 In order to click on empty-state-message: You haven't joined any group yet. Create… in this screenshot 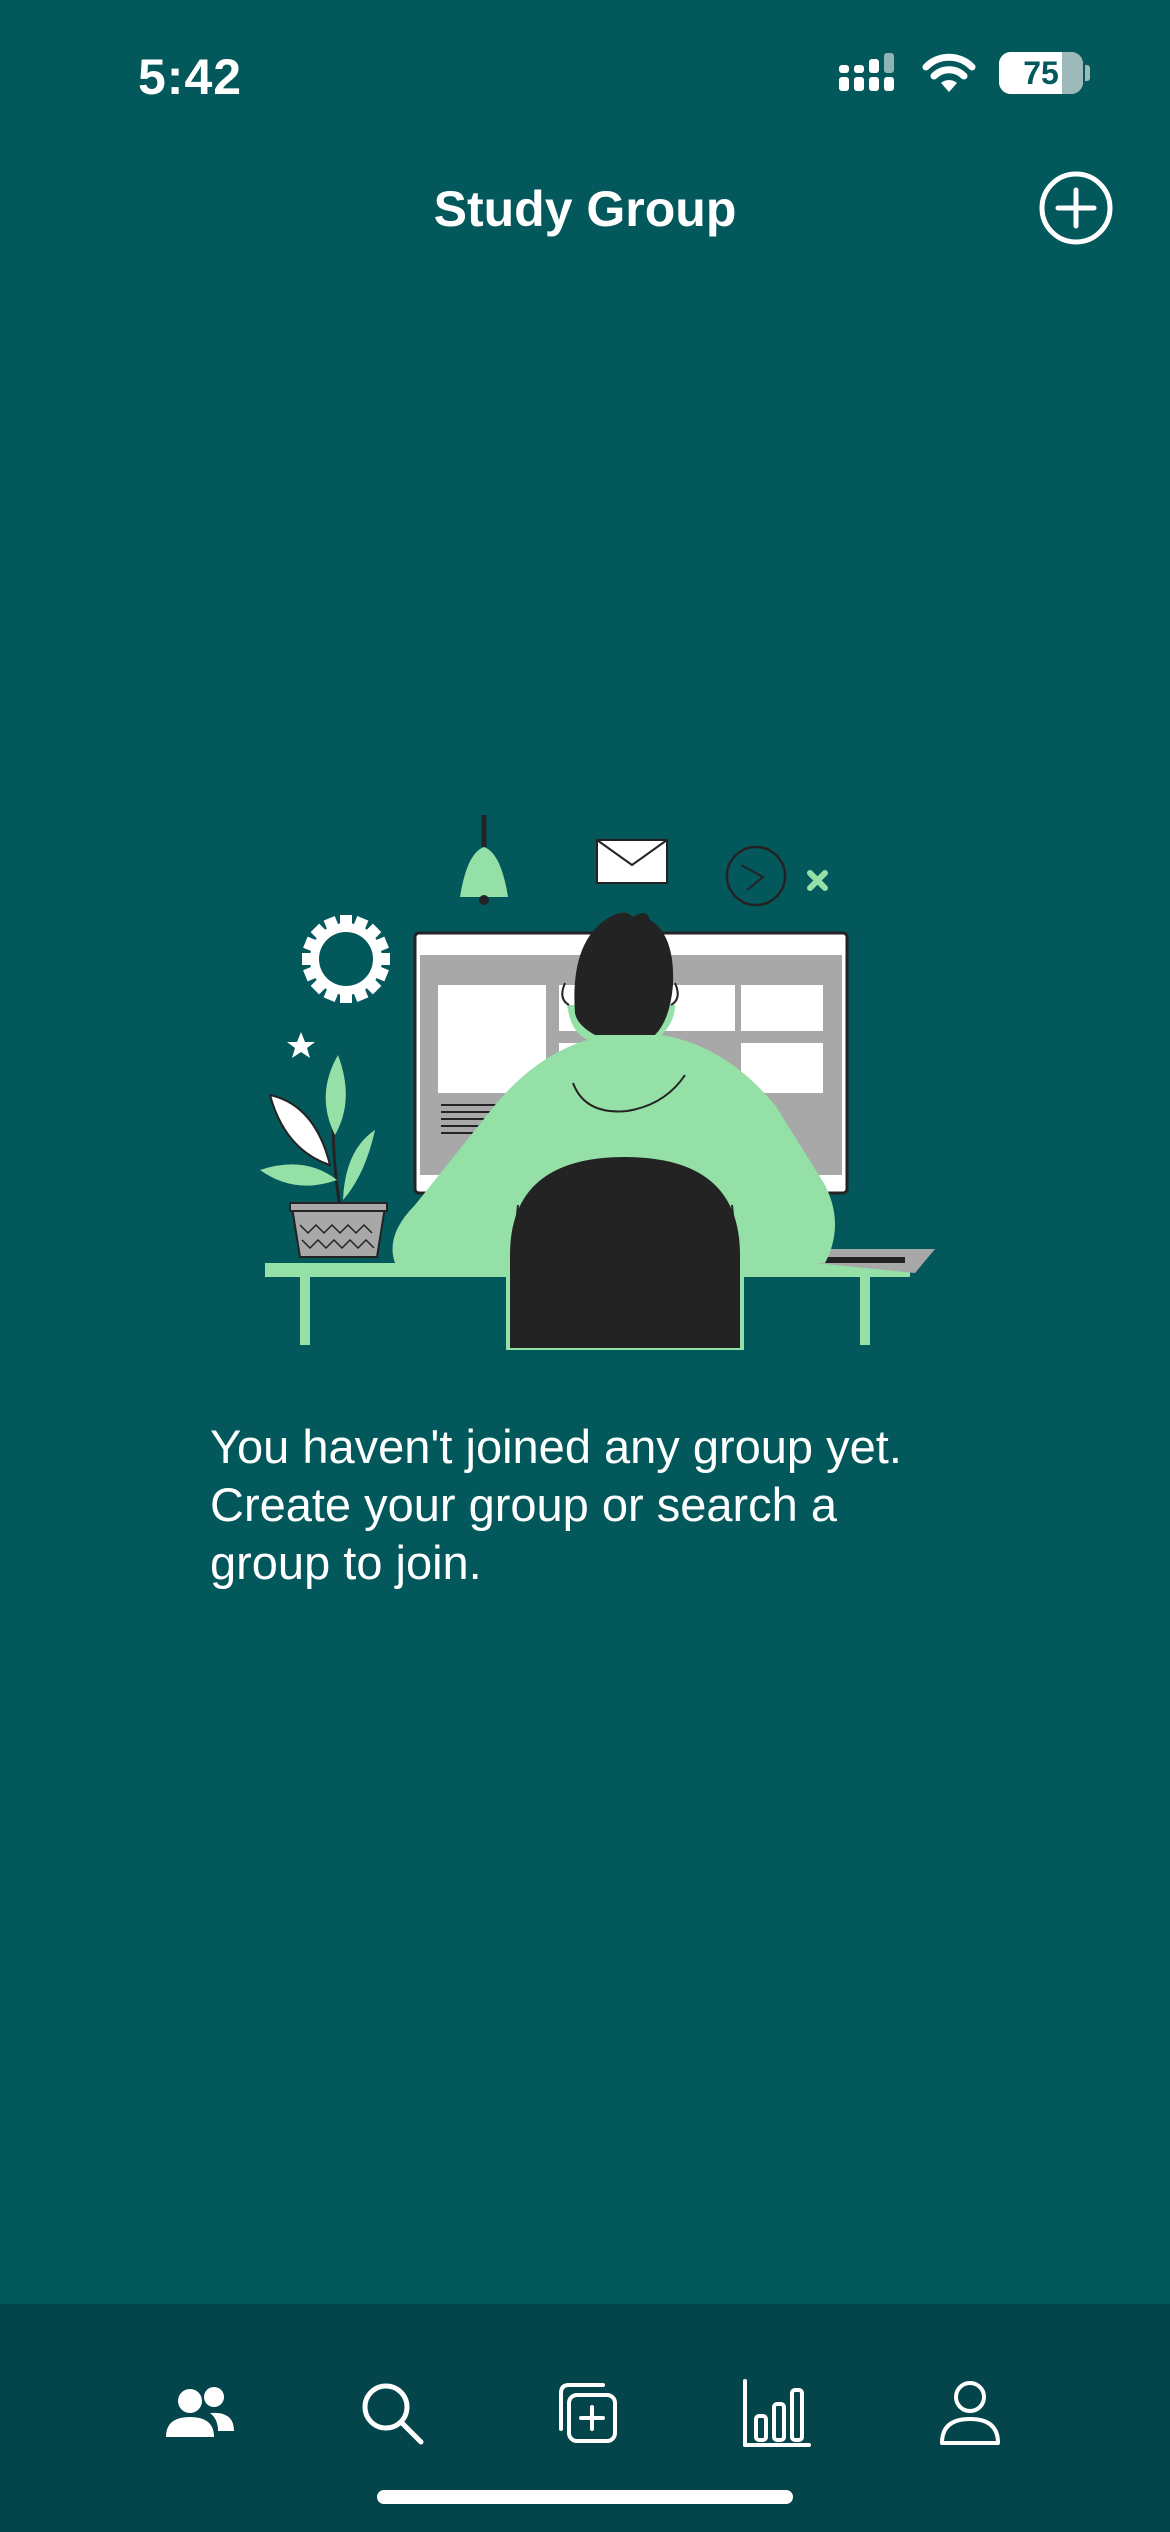, I will do `click(556, 1504)`.